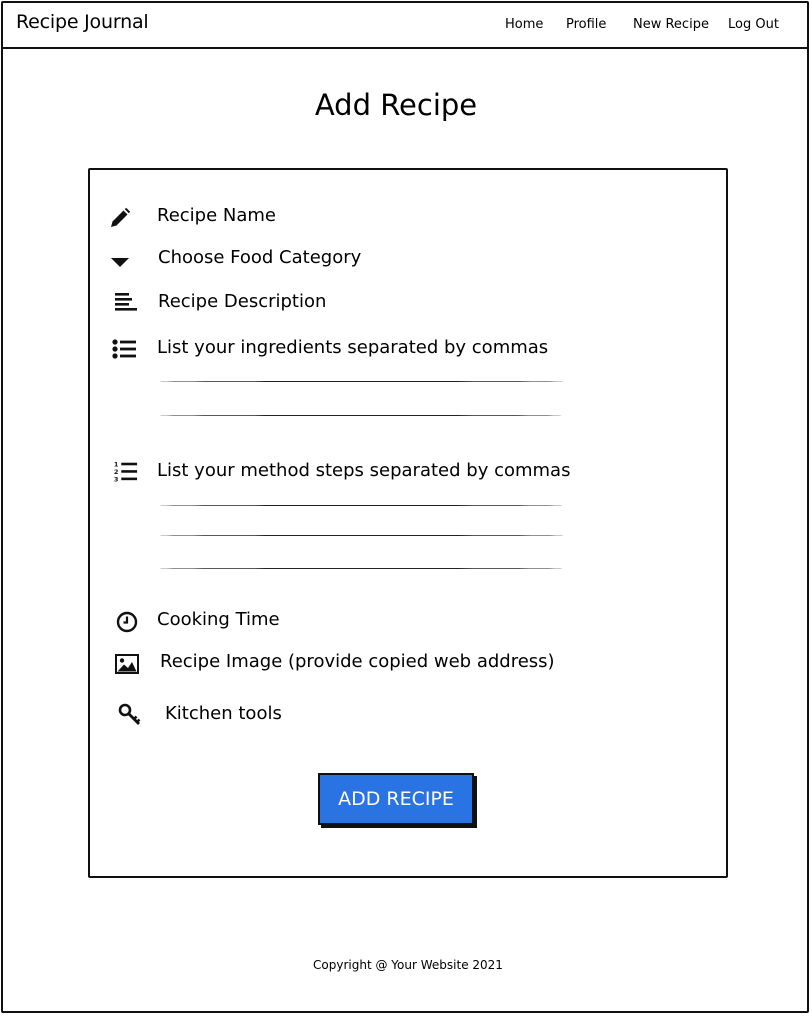  I want to click on add-recipe-button: ADD RECIPE, so click(396, 799).